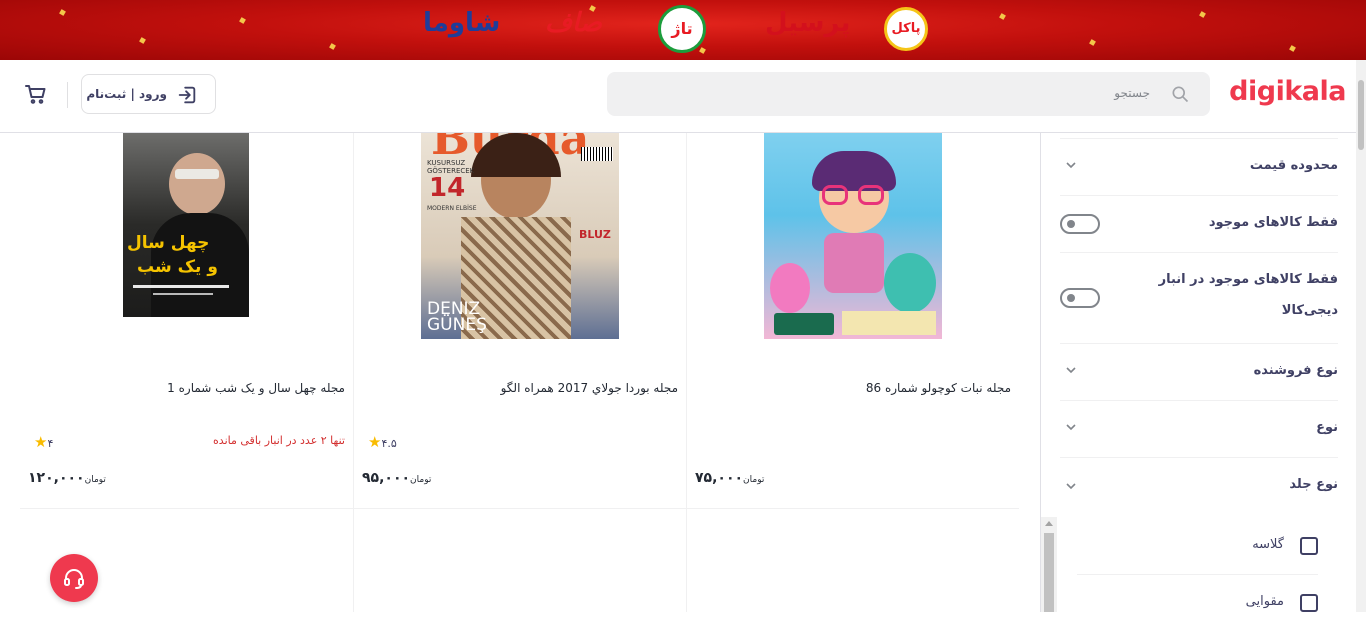 Image resolution: width=1366 pixels, height=618 pixels. Describe the element at coordinates (1361, 115) in the screenshot. I see `page-scrollbar-thumb` at that location.